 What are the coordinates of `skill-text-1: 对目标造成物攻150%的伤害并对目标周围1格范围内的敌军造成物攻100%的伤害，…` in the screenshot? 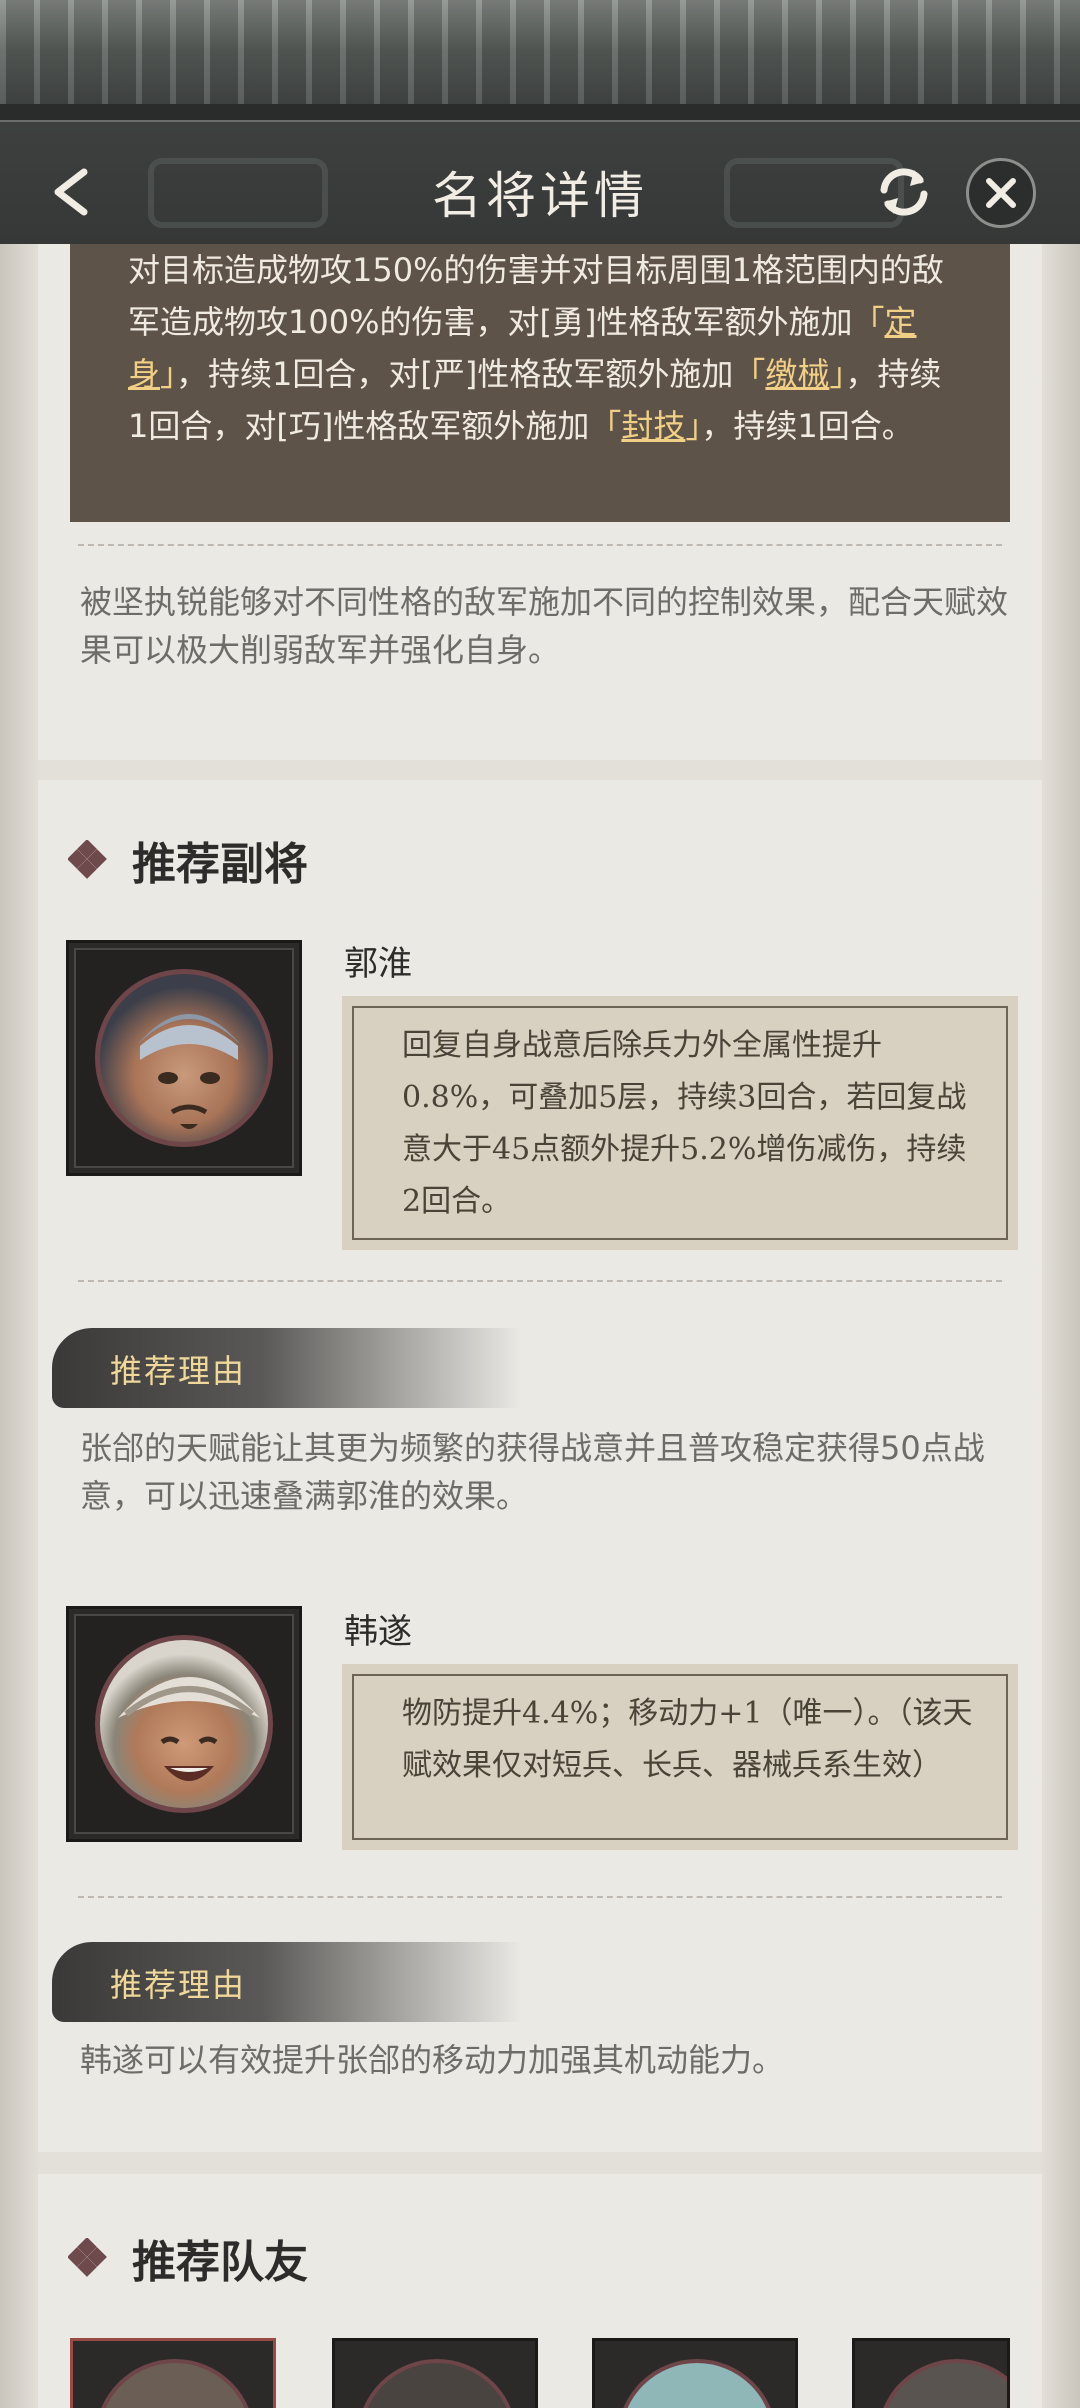 It's located at (536, 296).